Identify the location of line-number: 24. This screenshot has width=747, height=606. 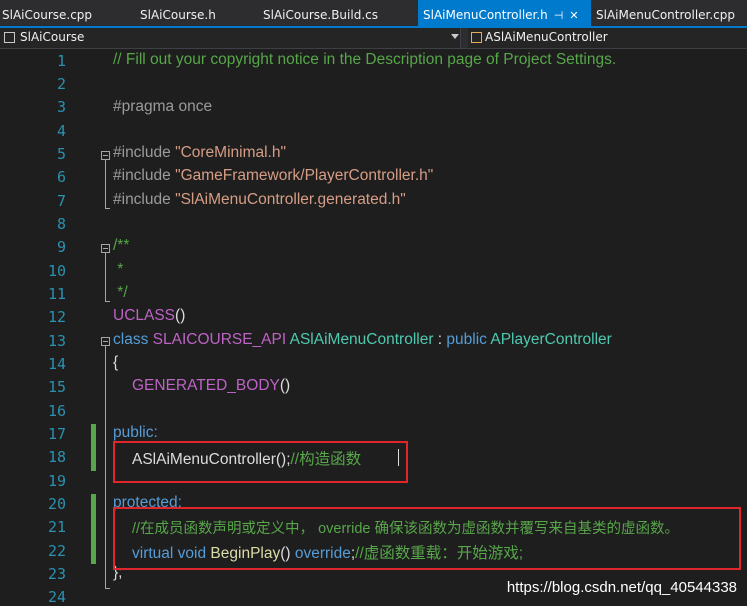
(56, 597).